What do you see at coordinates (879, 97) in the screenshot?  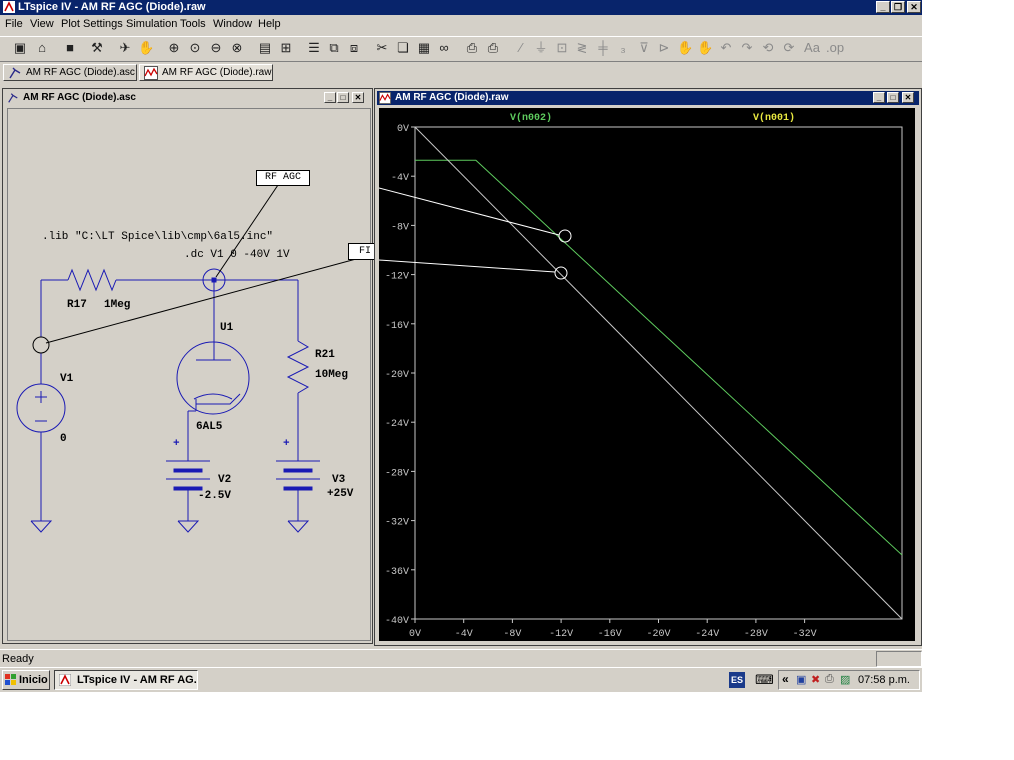 I see `waveform-minimize-button: _` at bounding box center [879, 97].